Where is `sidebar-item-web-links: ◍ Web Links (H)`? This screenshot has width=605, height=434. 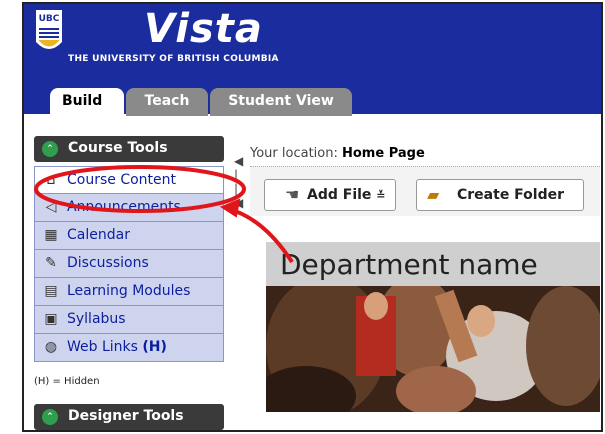 sidebar-item-web-links: ◍ Web Links (H) is located at coordinates (129, 348).